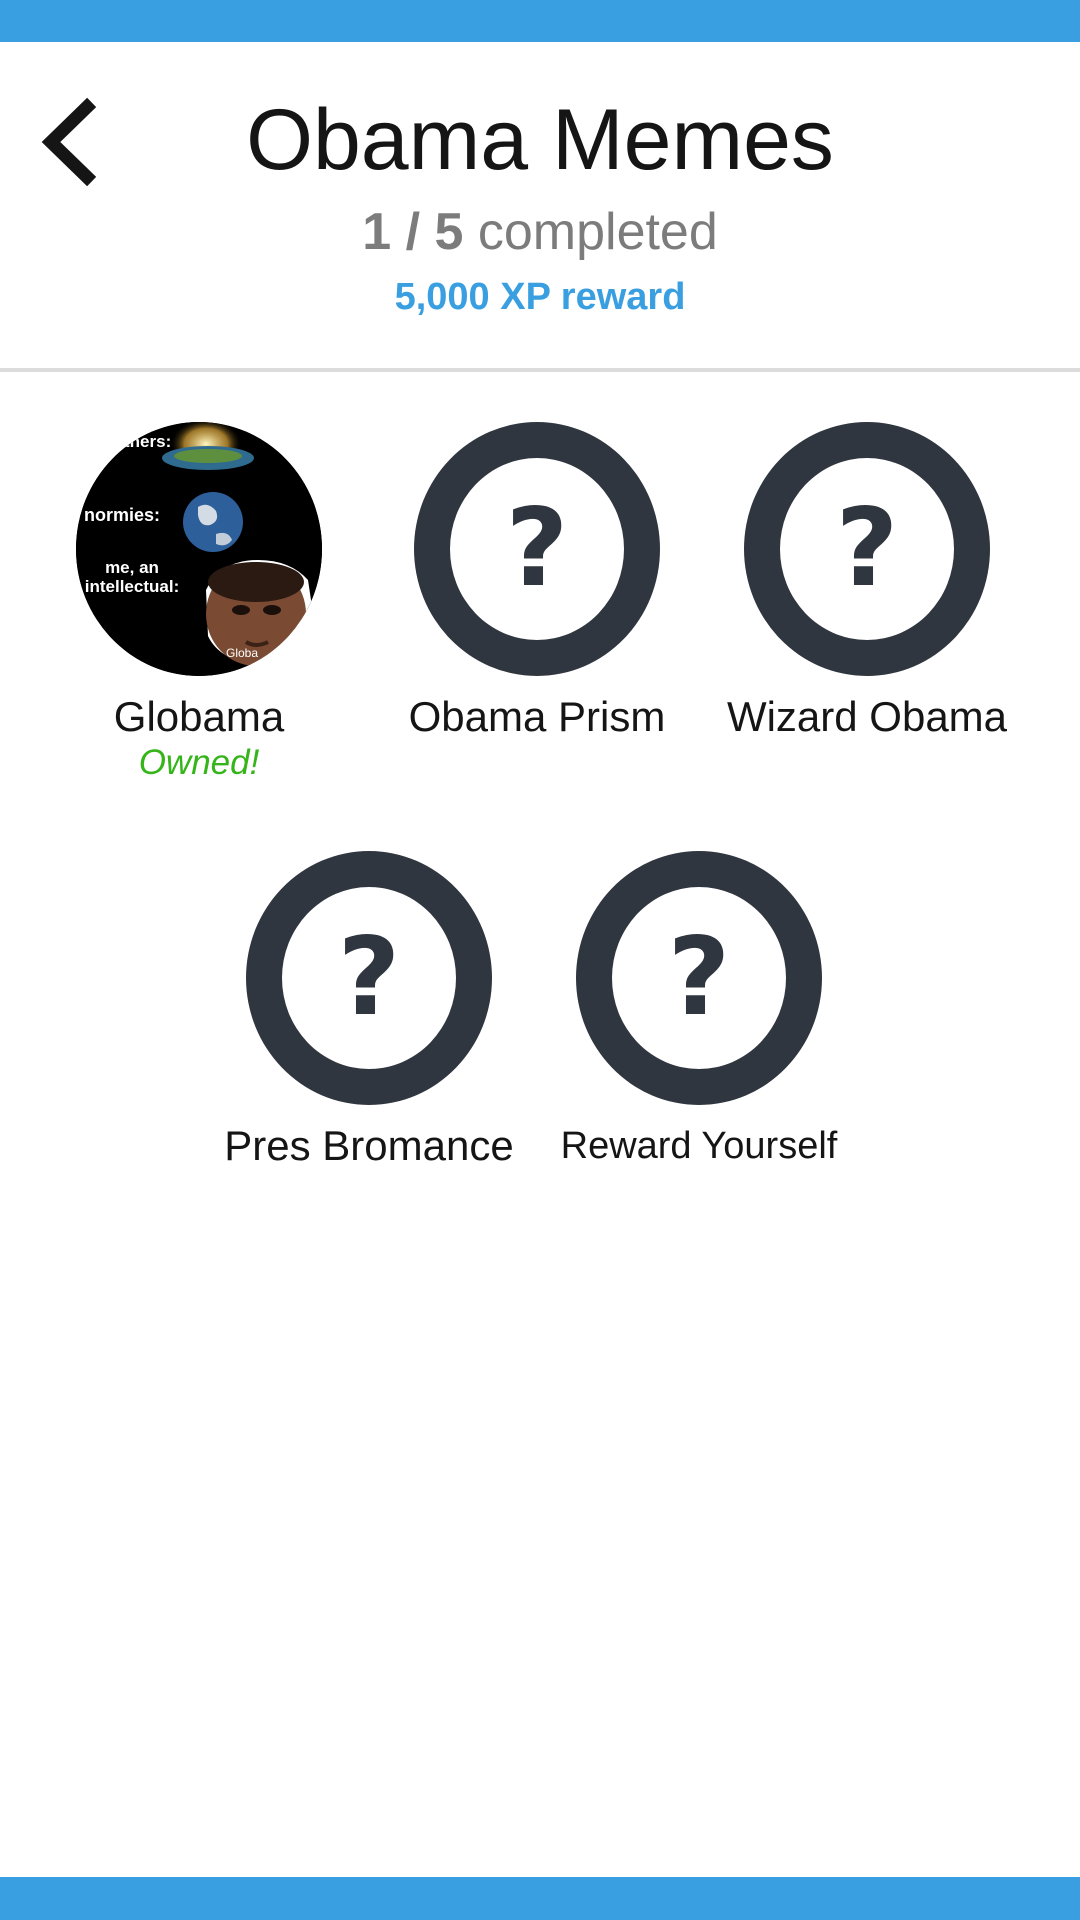 Image resolution: width=1080 pixels, height=1920 pixels. What do you see at coordinates (540, 297) in the screenshot?
I see `xp-reward: 5,000 XP reward` at bounding box center [540, 297].